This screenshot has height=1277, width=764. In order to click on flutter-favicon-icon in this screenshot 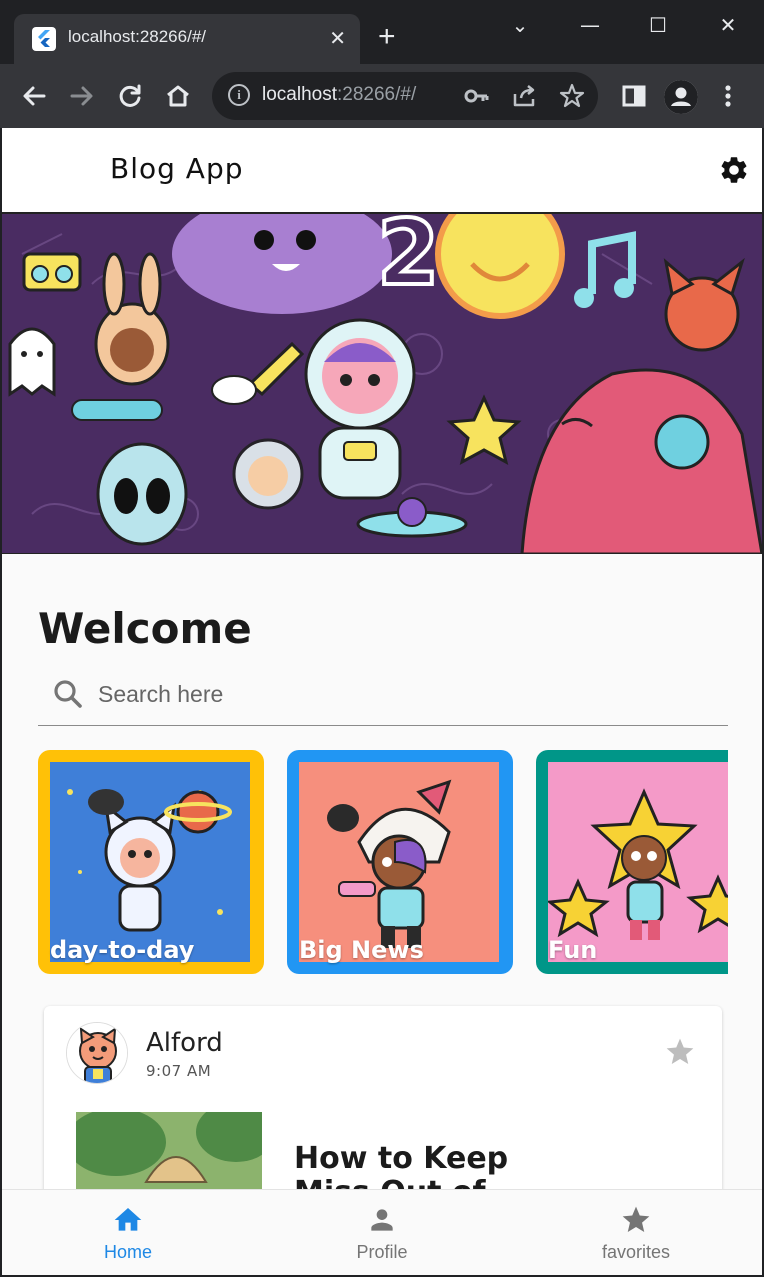, I will do `click(44, 39)`.